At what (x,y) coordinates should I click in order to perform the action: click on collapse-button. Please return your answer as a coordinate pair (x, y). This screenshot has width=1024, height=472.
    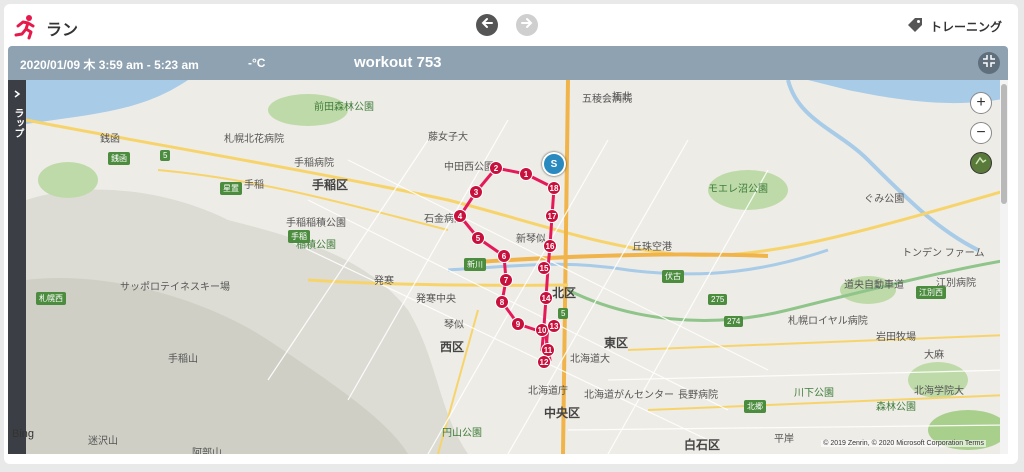
    Looking at the image, I should click on (989, 63).